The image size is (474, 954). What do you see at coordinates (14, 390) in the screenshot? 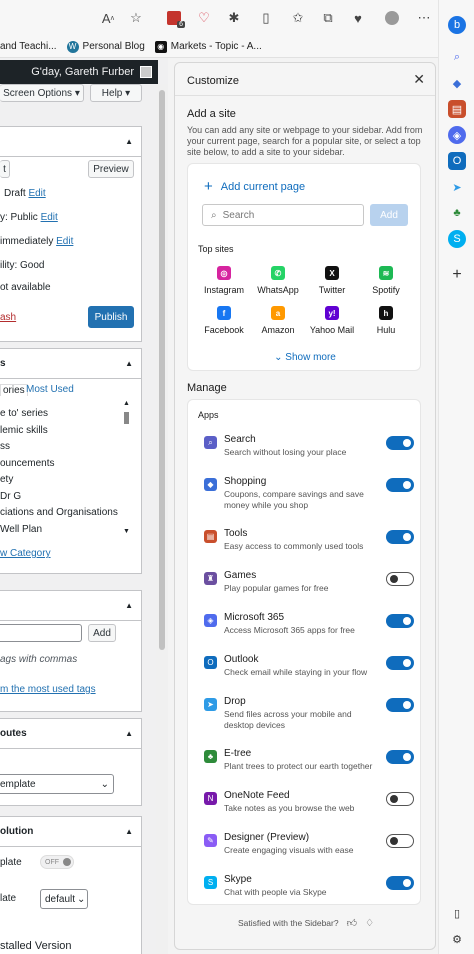
I see `tab-all-categories: ories` at bounding box center [14, 390].